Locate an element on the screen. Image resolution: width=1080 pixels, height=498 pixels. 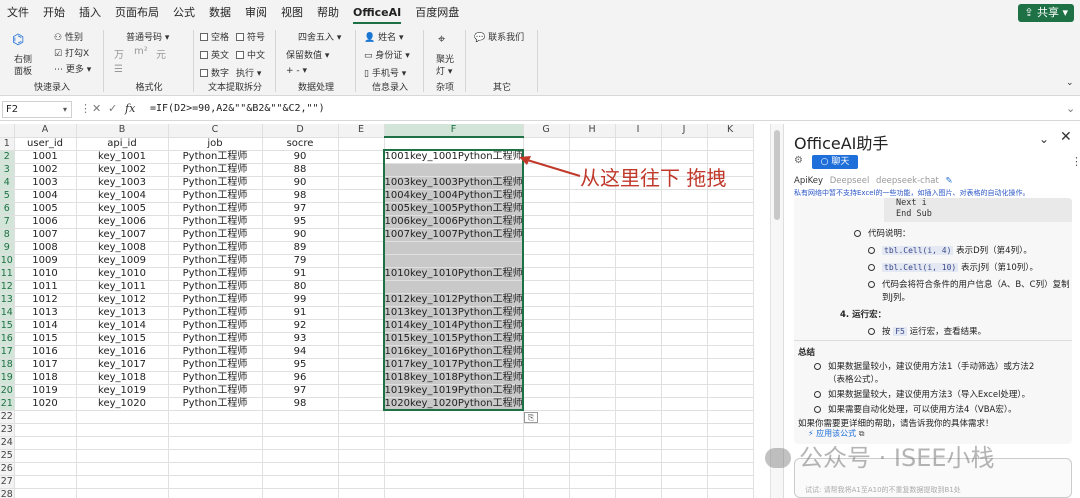
cell: 1006 is located at coordinates (45, 222).